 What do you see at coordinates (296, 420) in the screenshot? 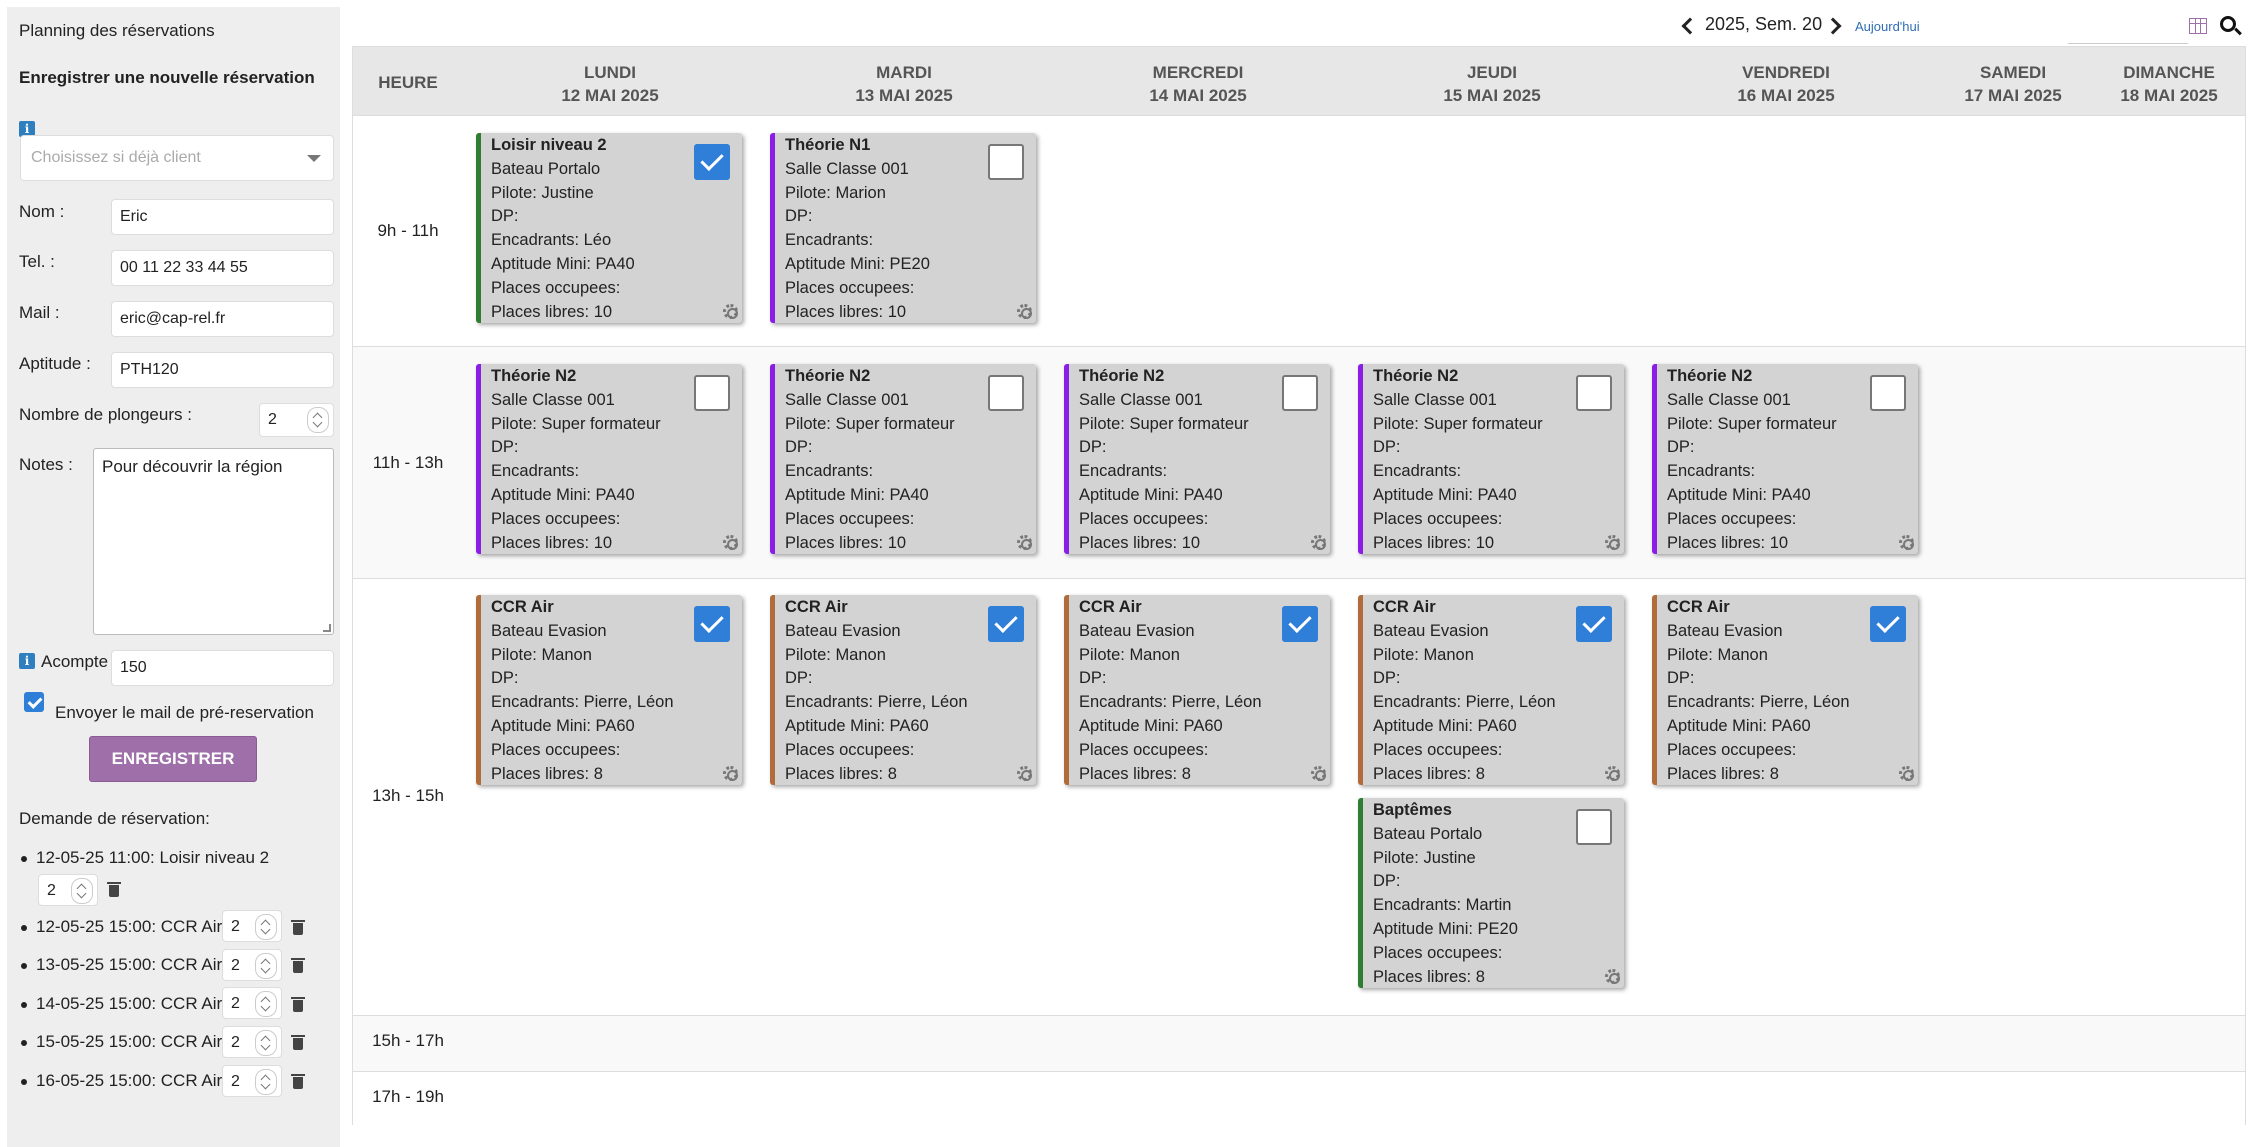
I see `plongeurs-stepper: 2` at bounding box center [296, 420].